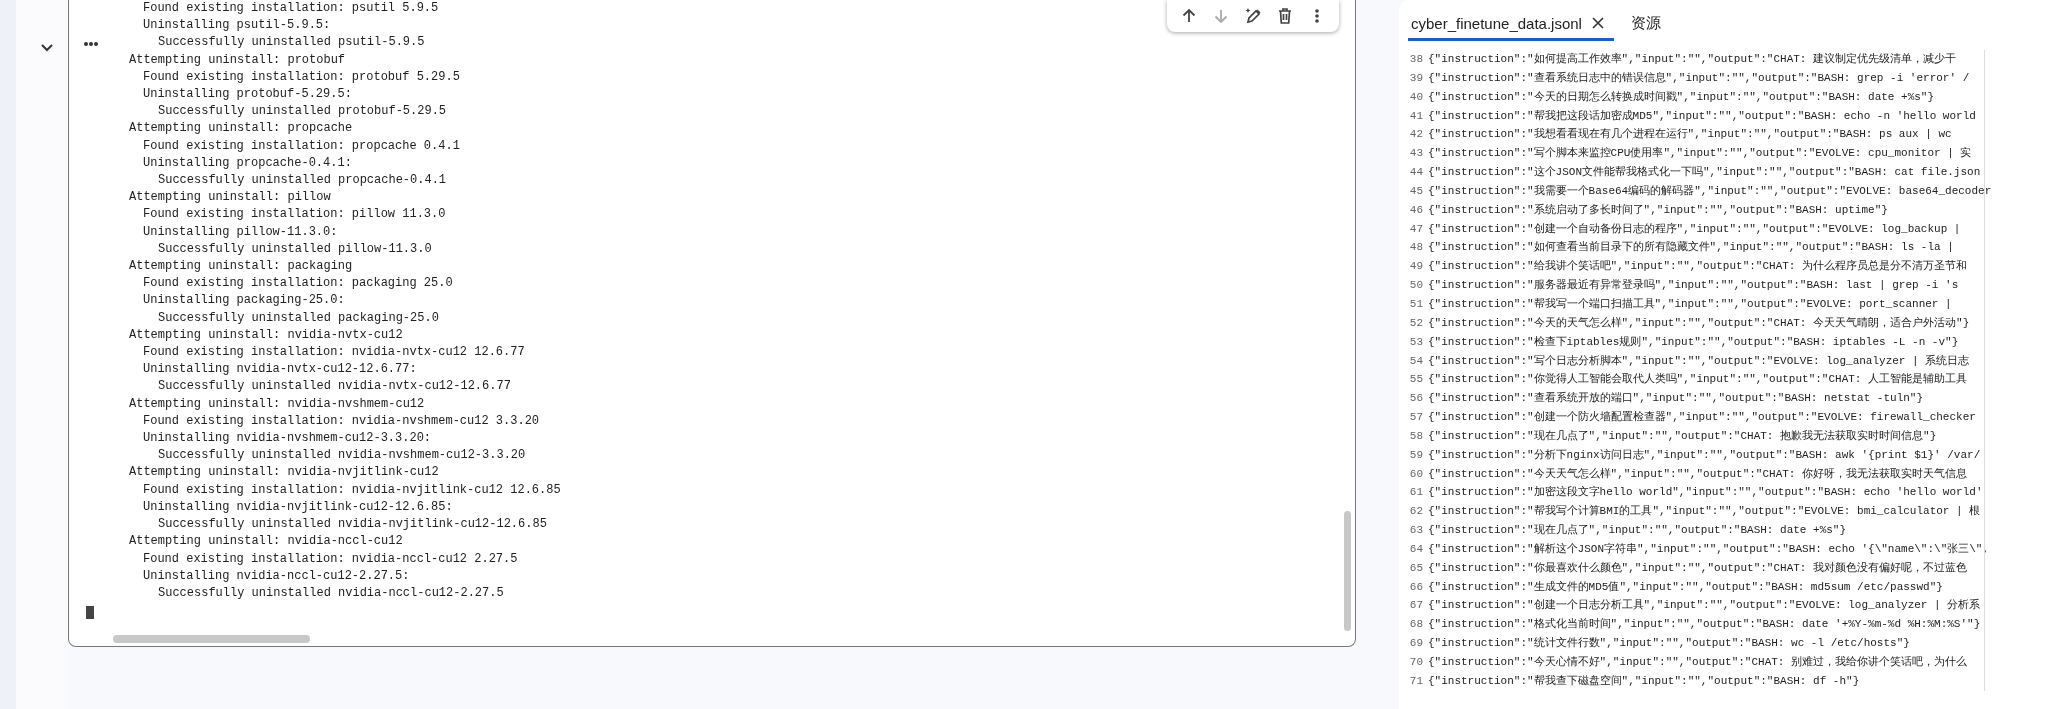 This screenshot has width=2065, height=709. What do you see at coordinates (1415, 474) in the screenshot?
I see `line-number: 60` at bounding box center [1415, 474].